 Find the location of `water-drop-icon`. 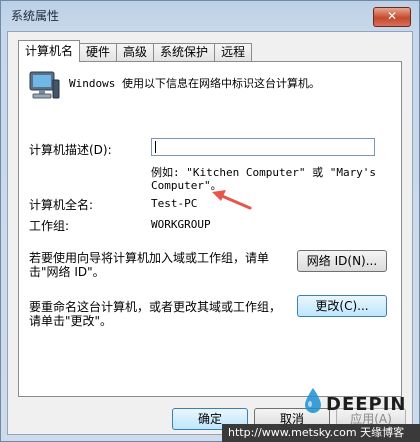

water-drop-icon is located at coordinates (313, 400).